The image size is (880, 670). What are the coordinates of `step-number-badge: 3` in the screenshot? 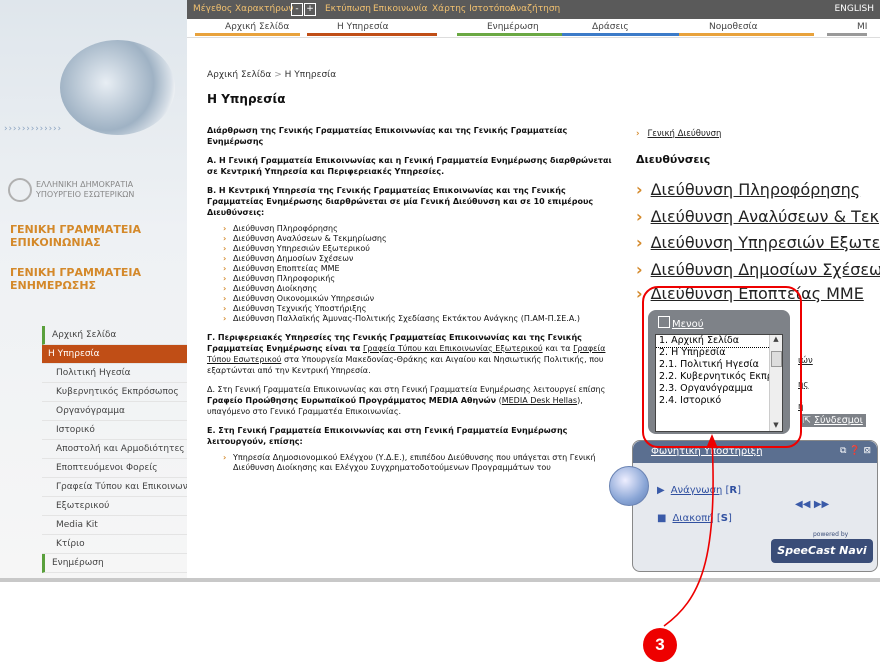 It's located at (660, 645).